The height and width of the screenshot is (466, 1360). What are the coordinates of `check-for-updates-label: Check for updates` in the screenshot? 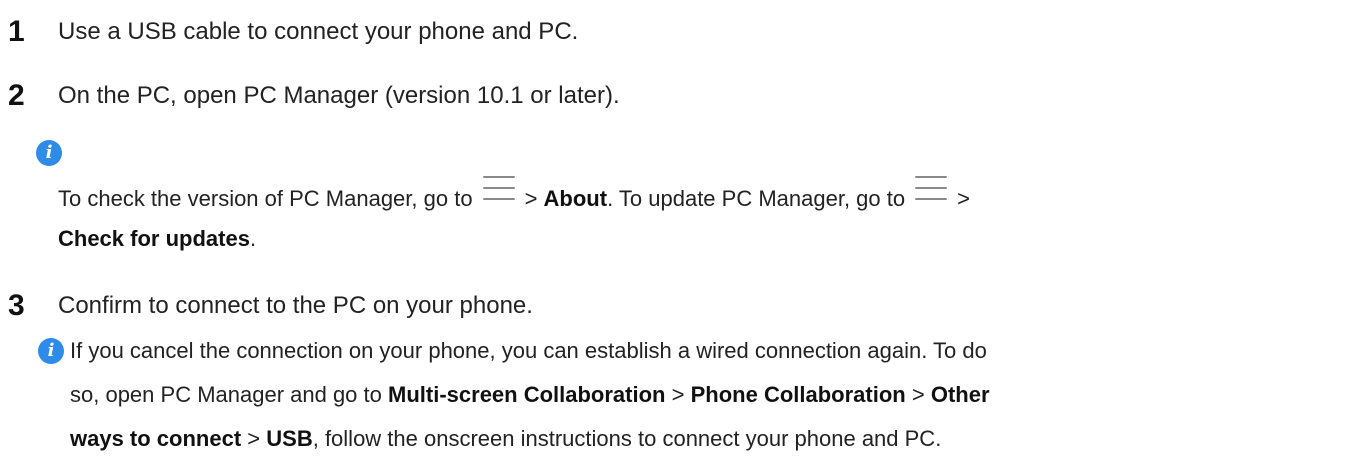 It's located at (154, 238).